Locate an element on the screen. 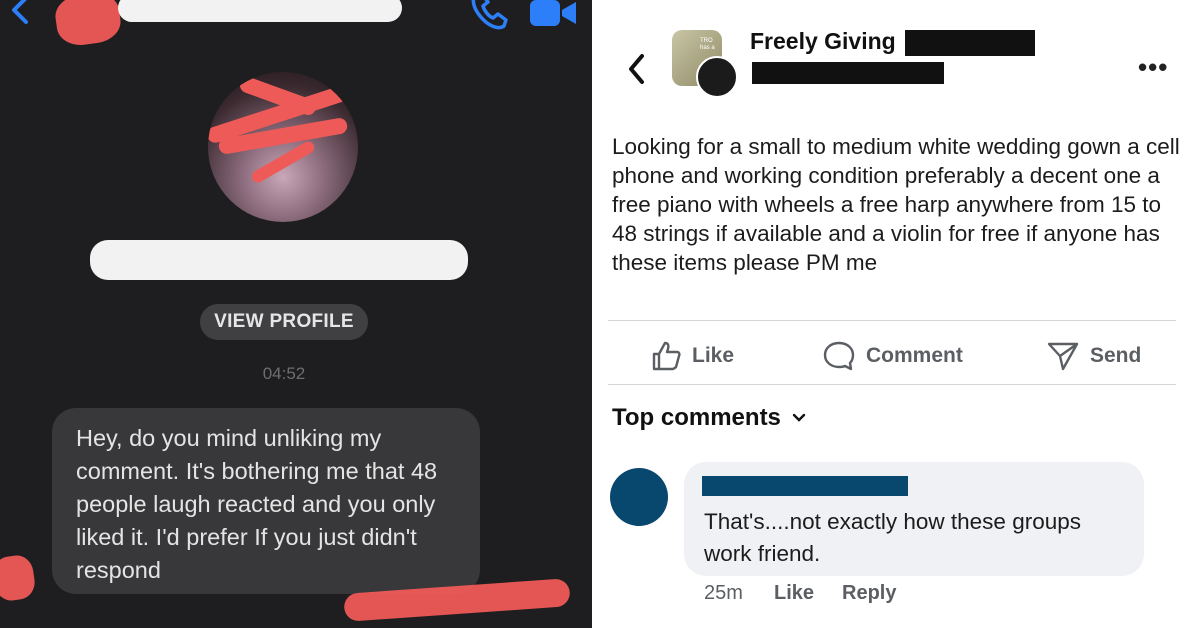 The width and height of the screenshot is (1200, 628). contact-avatar is located at coordinates (283, 147).